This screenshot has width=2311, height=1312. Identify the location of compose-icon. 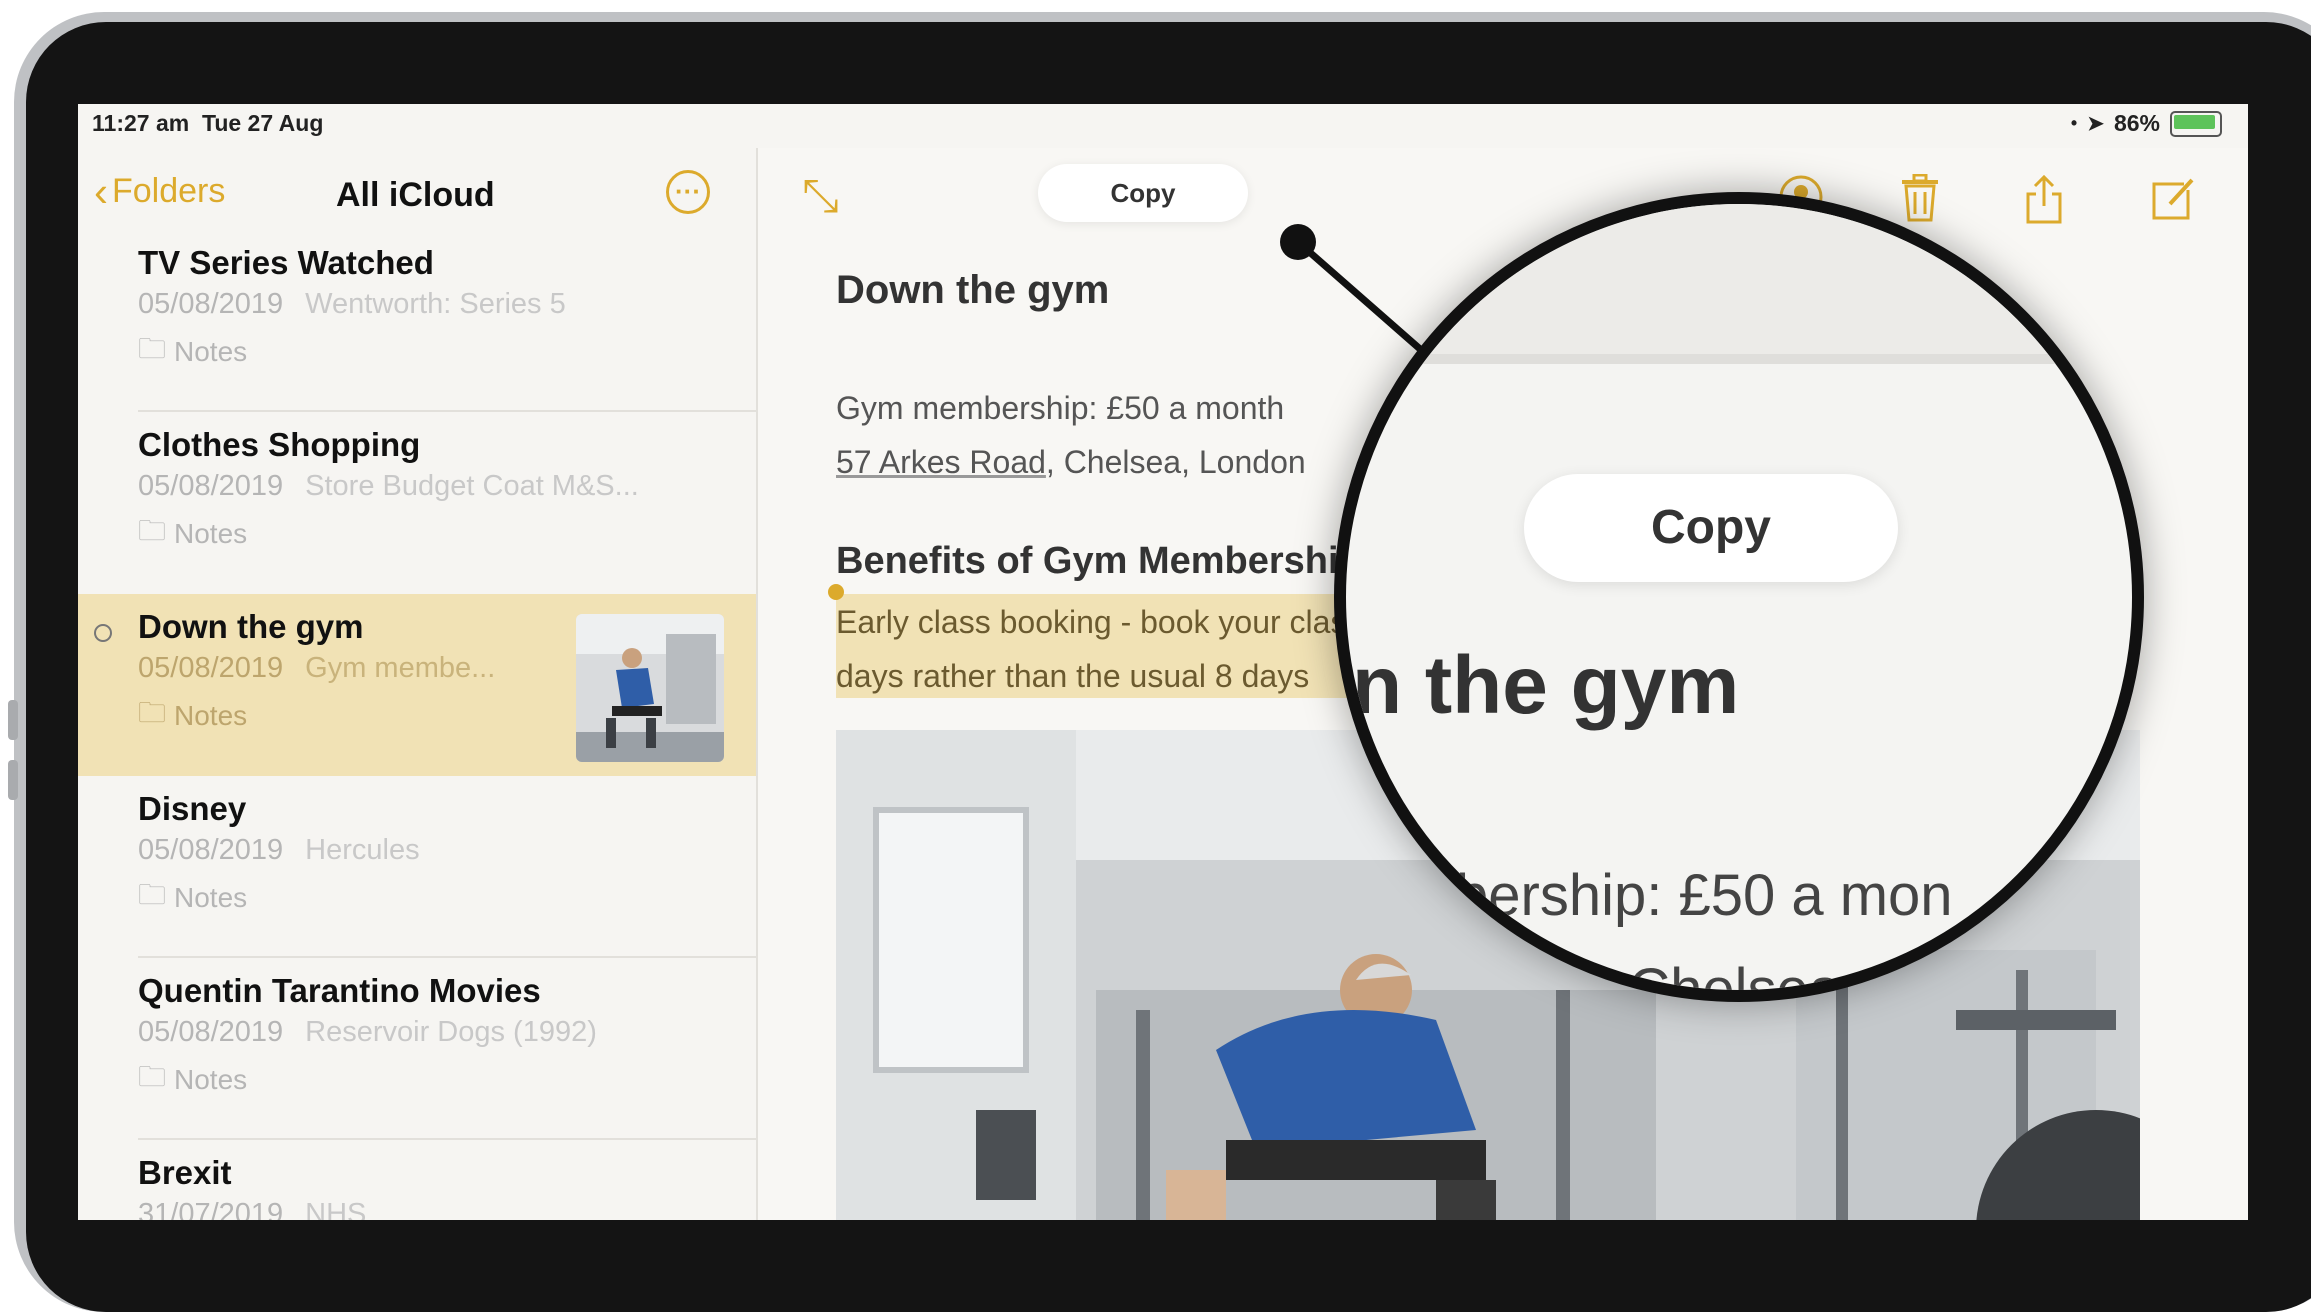
(2172, 200).